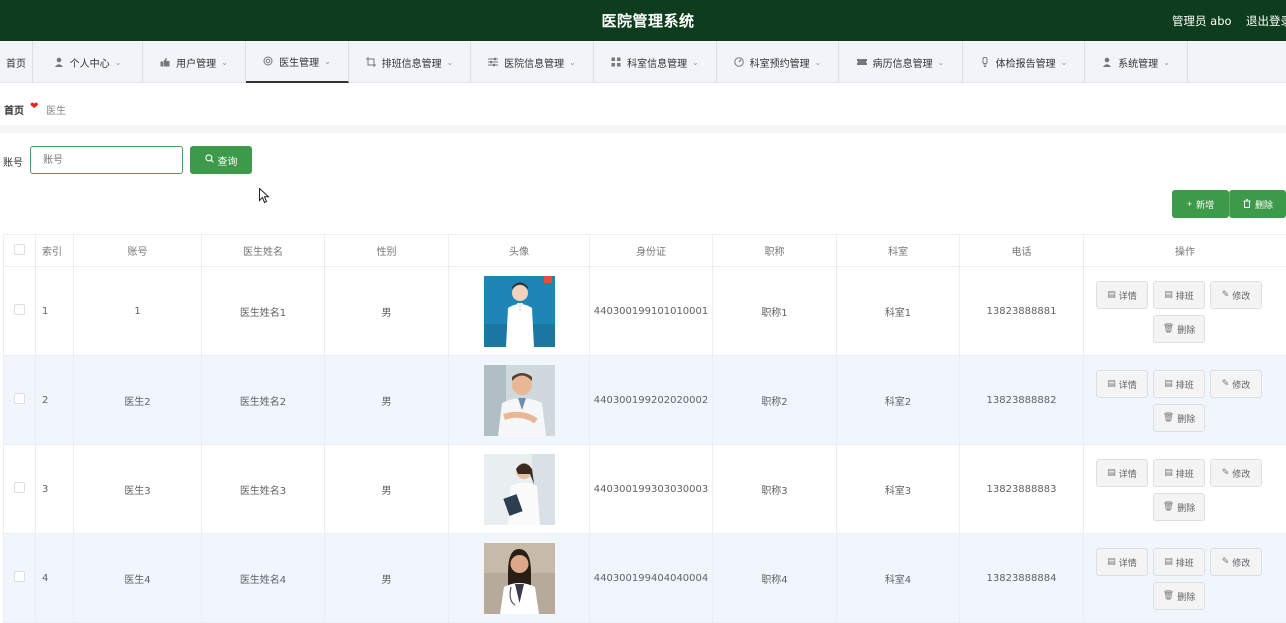 Image resolution: width=1286 pixels, height=623 pixels. What do you see at coordinates (519, 251) in the screenshot?
I see `column-header: 头像` at bounding box center [519, 251].